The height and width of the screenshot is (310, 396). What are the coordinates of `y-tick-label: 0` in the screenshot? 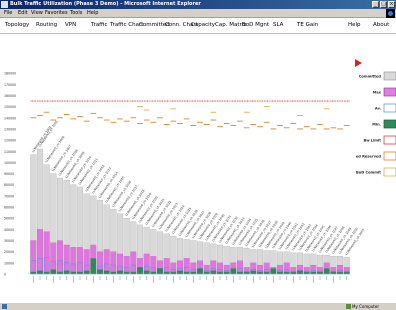 It's located at (5, 275).